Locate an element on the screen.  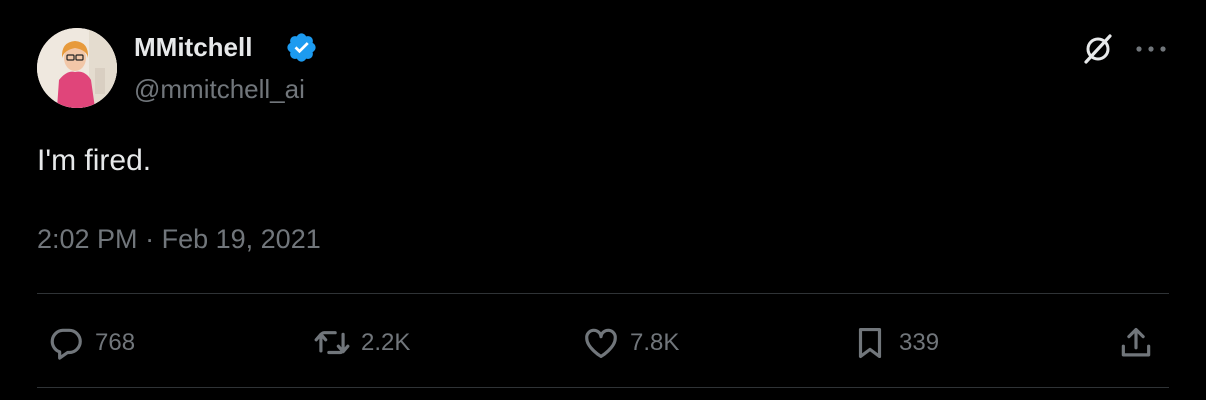
grok-icon is located at coordinates (1098, 49).